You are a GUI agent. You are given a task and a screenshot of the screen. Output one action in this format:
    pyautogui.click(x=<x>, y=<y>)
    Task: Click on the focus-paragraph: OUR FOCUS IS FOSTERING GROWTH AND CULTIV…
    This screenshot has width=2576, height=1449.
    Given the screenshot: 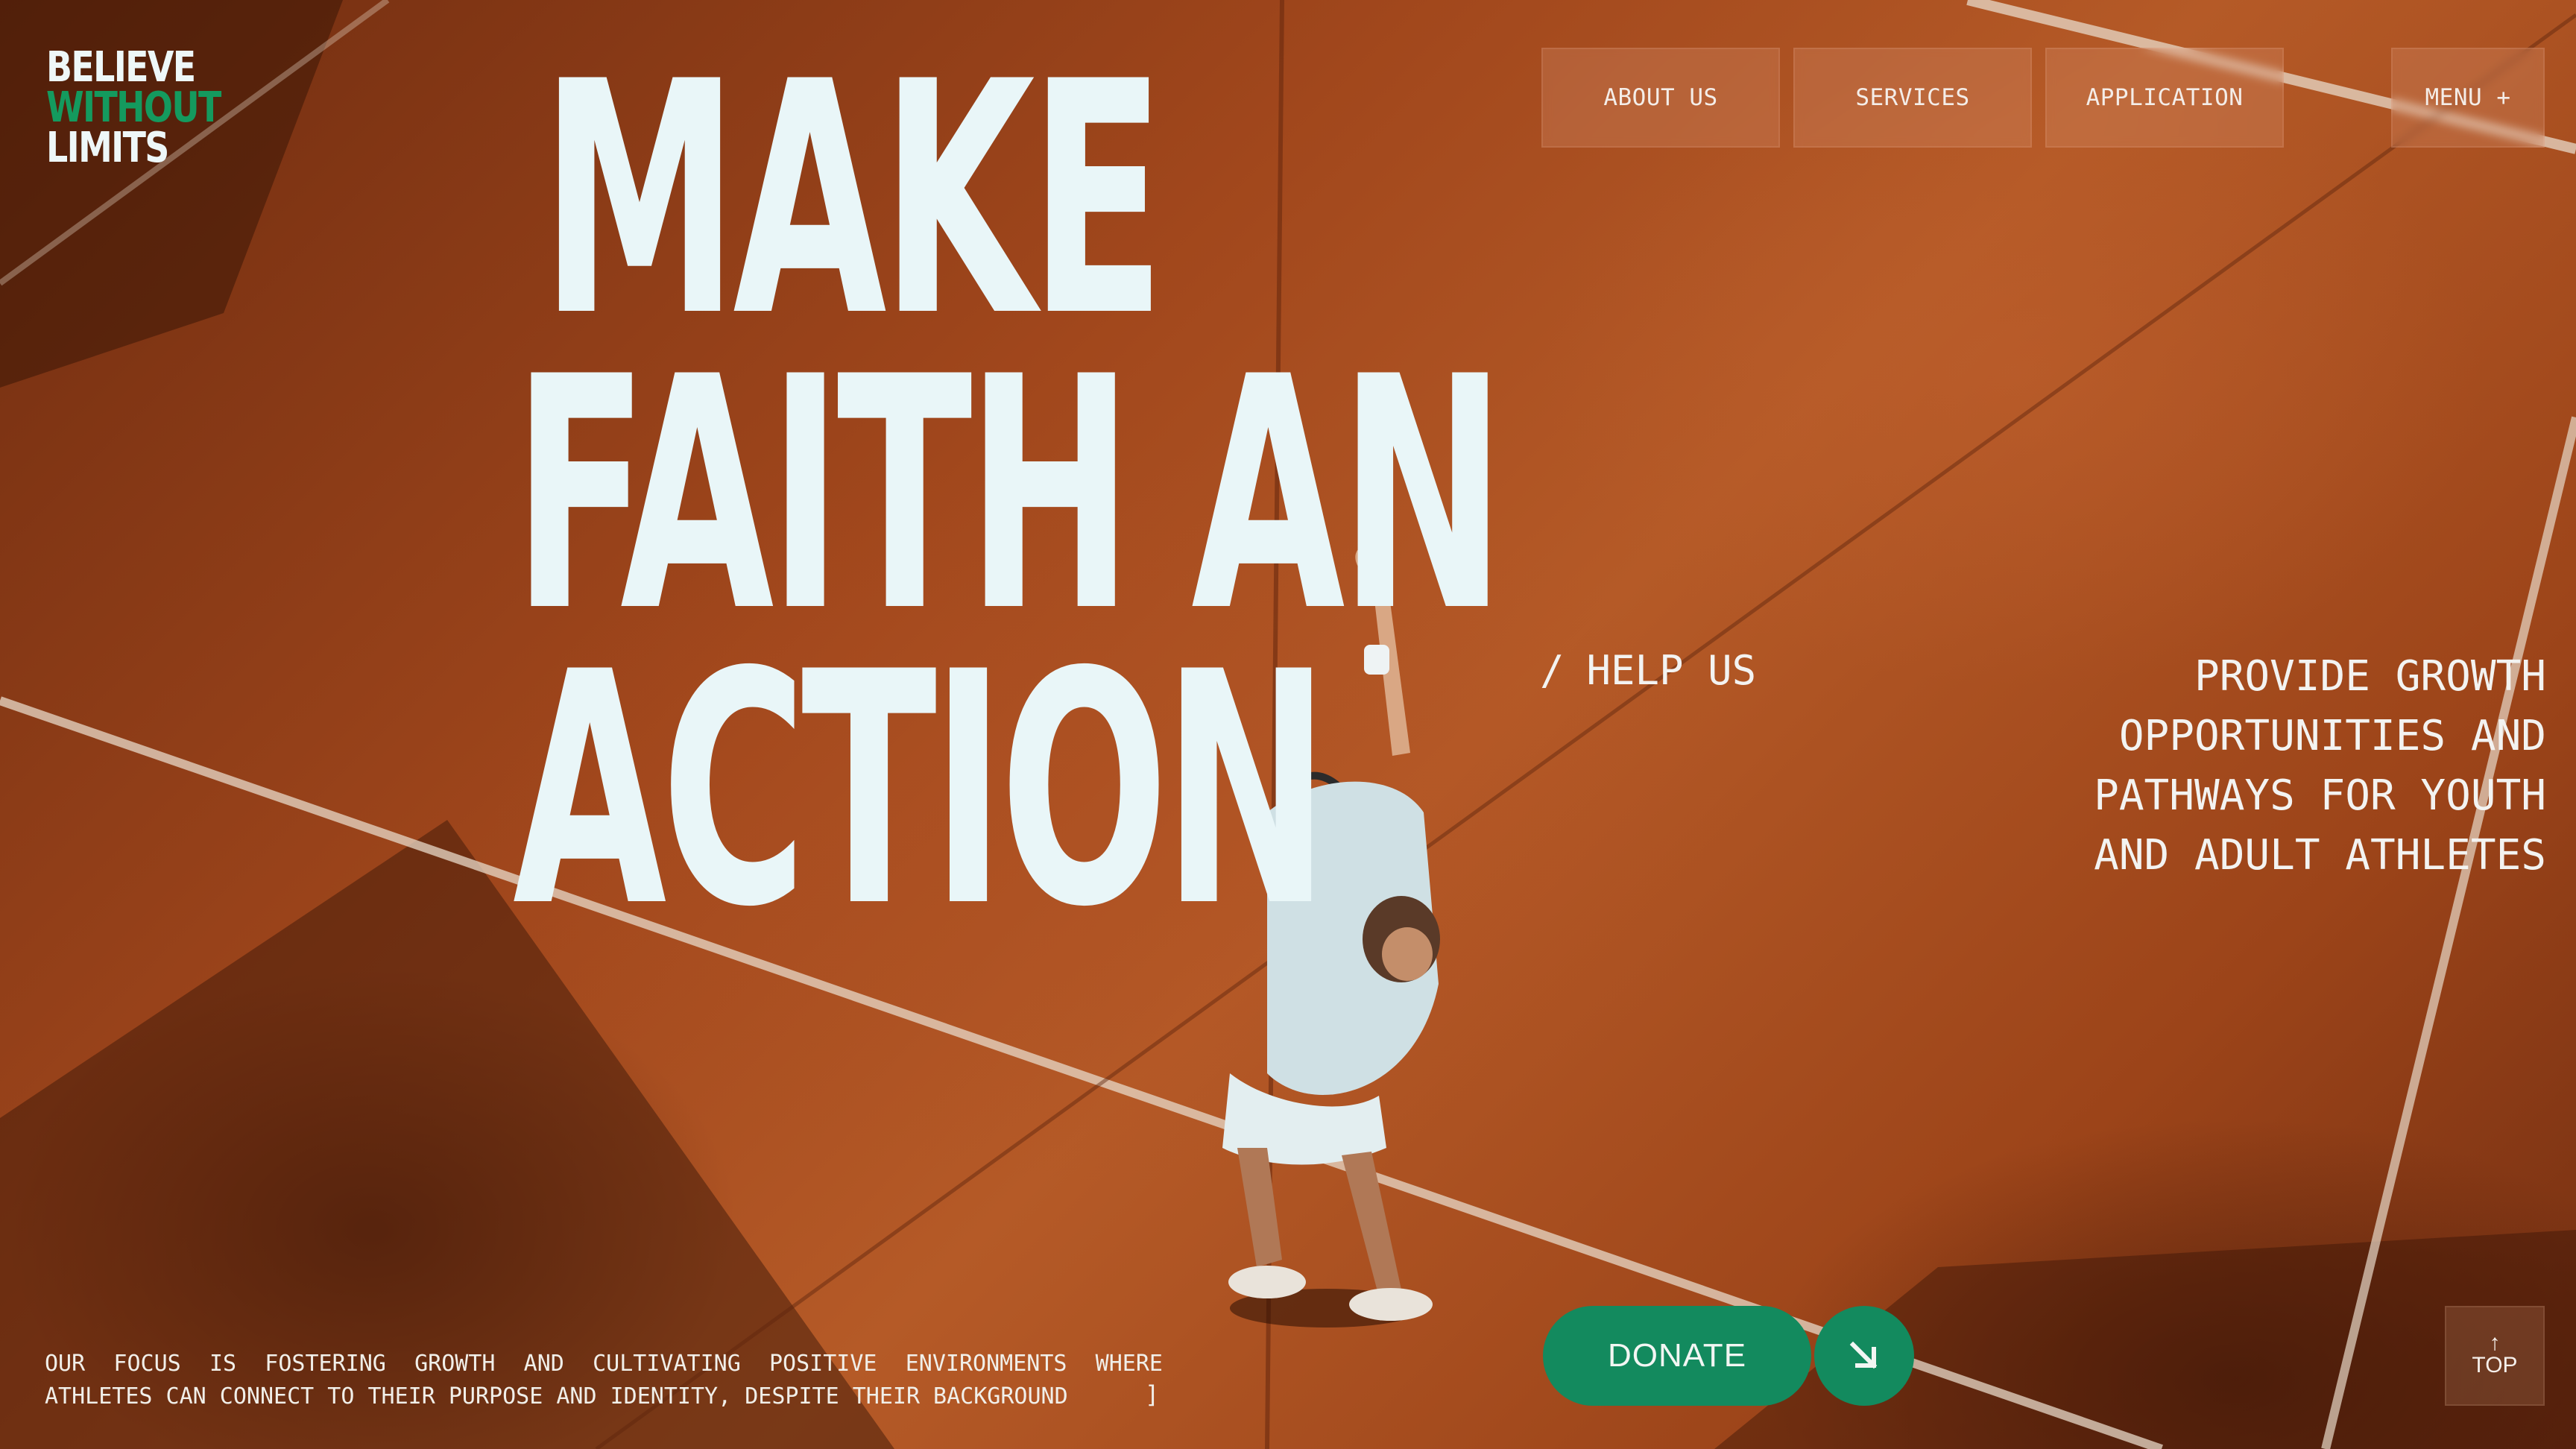 What is the action you would take?
    pyautogui.click(x=604, y=1380)
    